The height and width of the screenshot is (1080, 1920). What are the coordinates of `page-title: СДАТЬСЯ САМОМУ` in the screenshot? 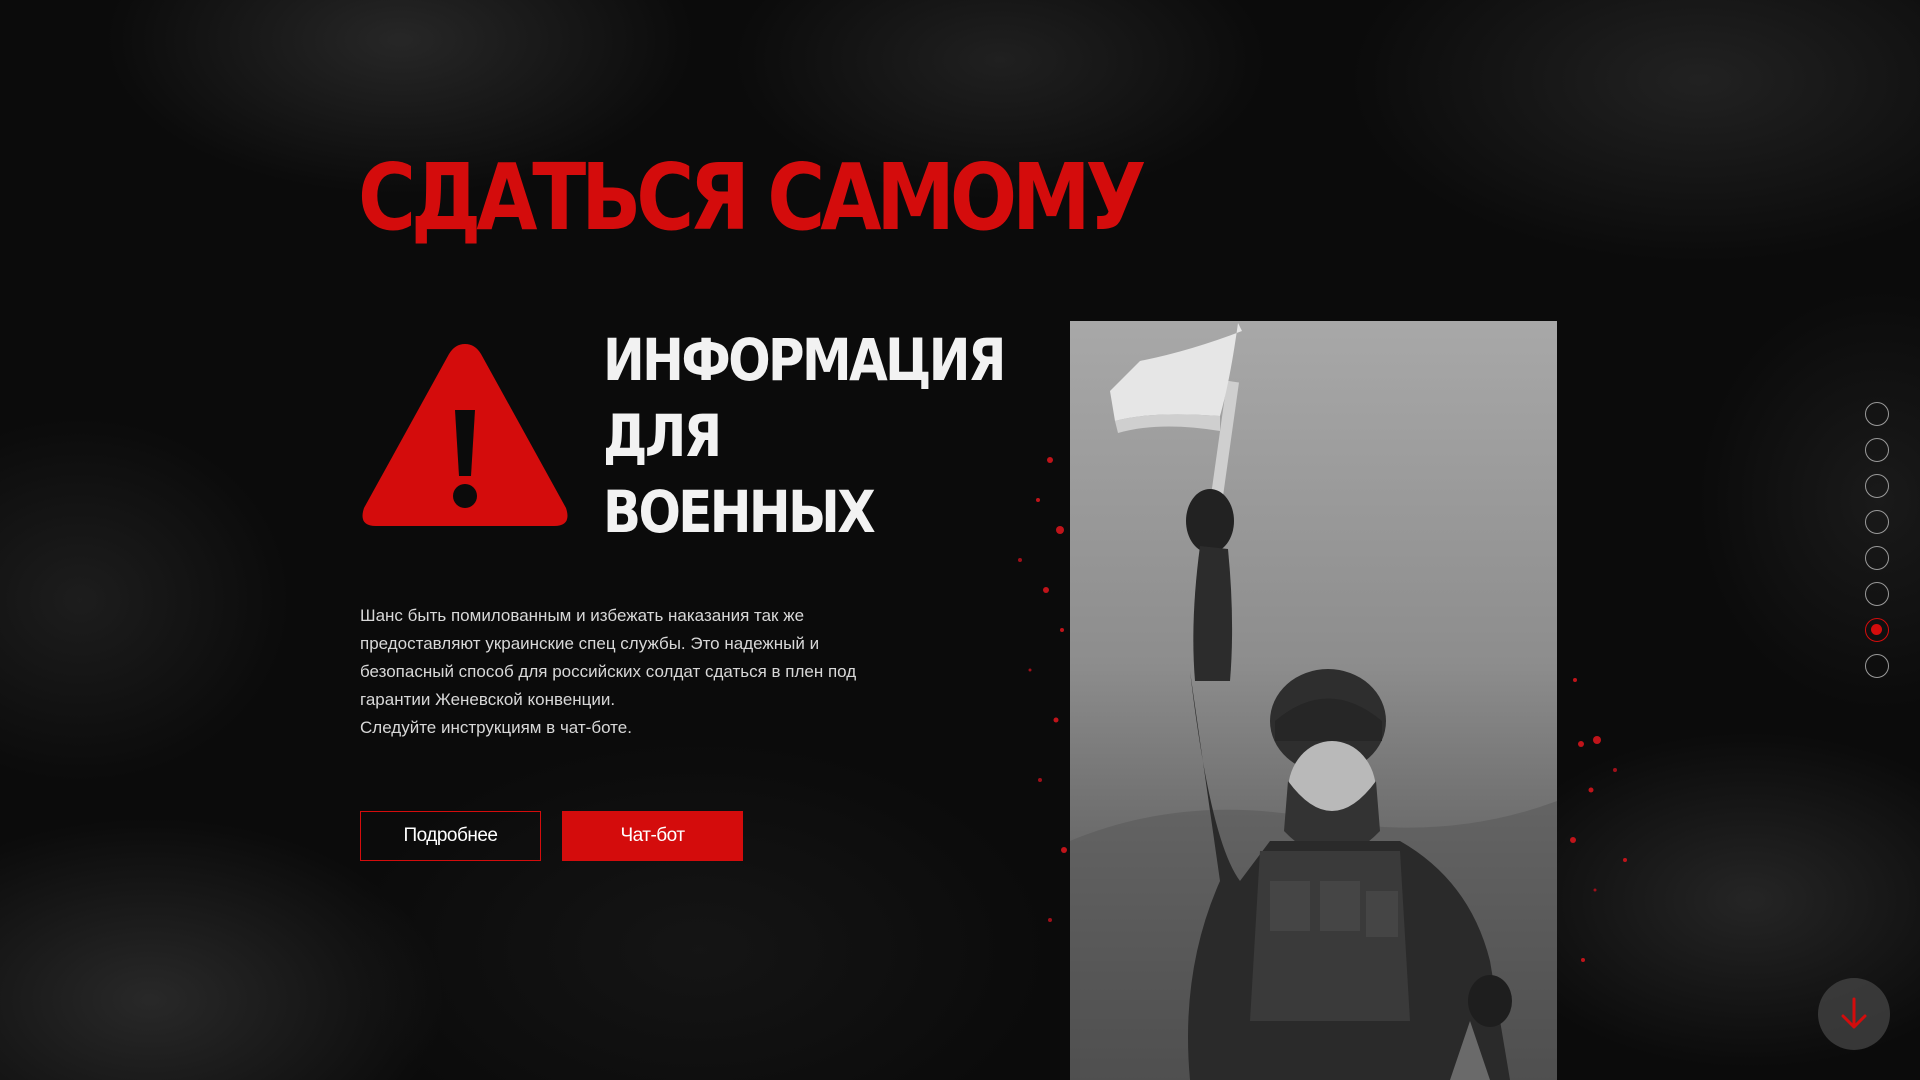 It's located at (752, 197).